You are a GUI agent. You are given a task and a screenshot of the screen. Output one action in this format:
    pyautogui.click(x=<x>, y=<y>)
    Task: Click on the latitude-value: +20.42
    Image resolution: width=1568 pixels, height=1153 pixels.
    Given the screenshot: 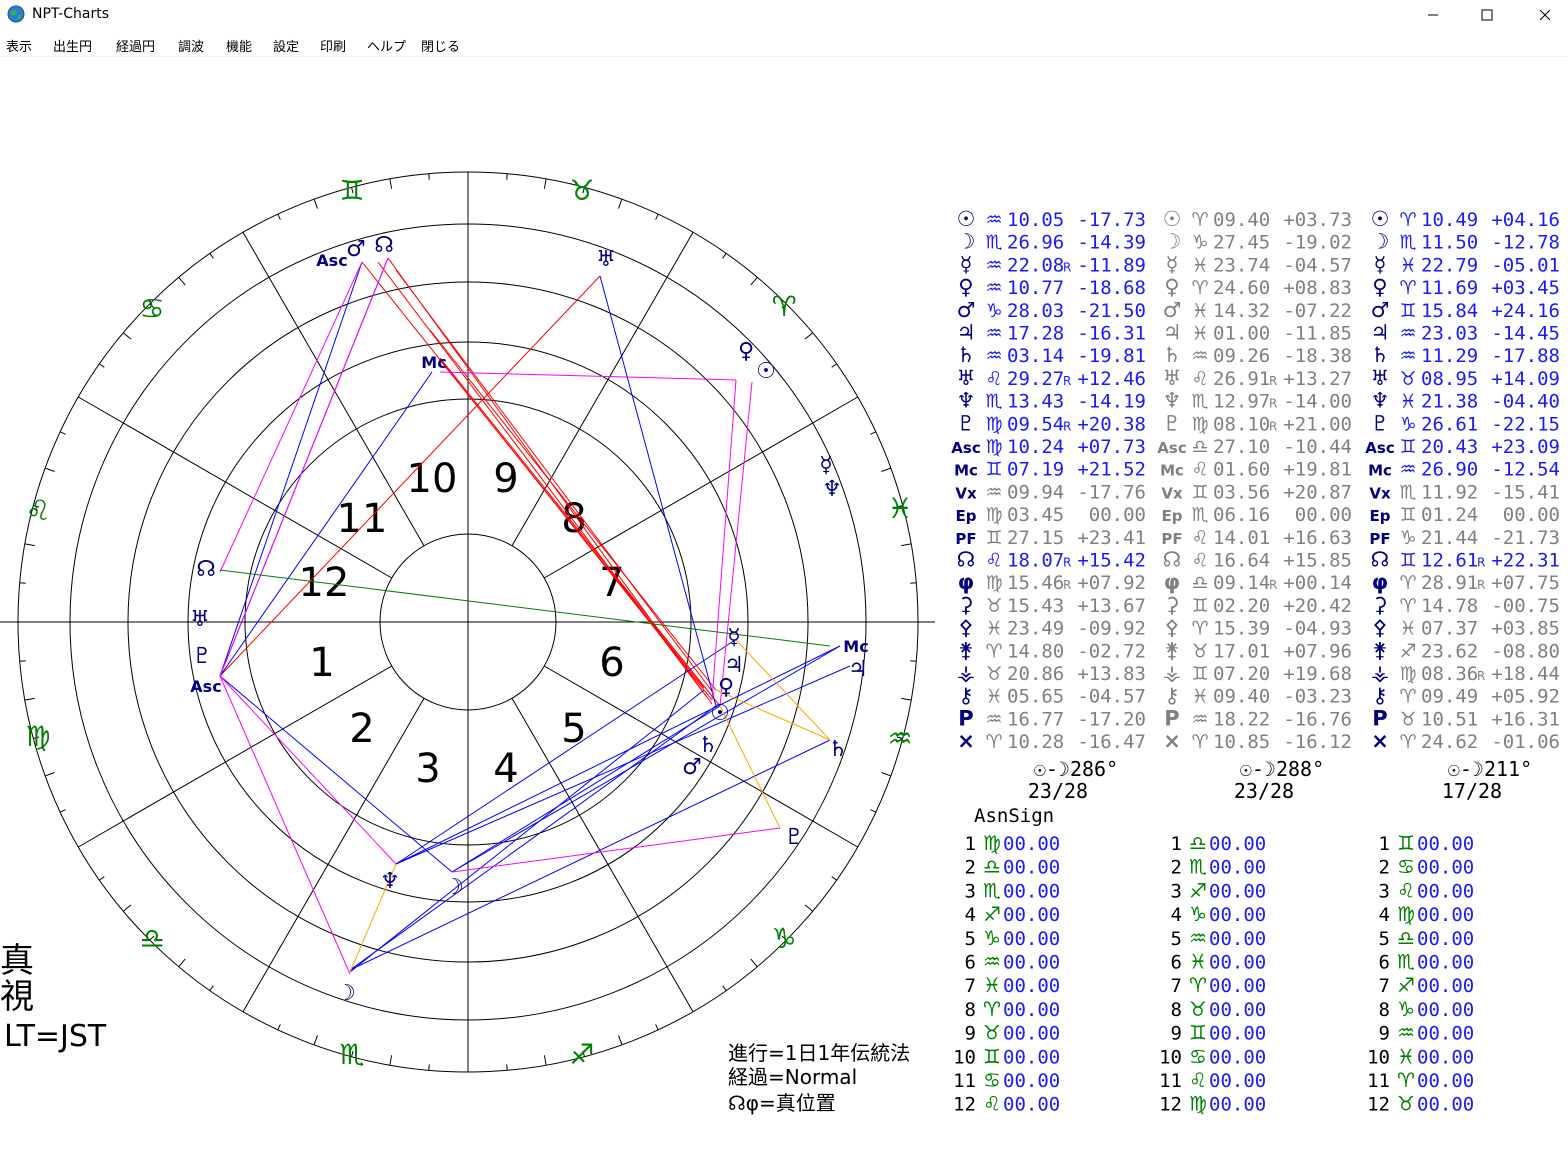 What is the action you would take?
    pyautogui.click(x=1317, y=606)
    